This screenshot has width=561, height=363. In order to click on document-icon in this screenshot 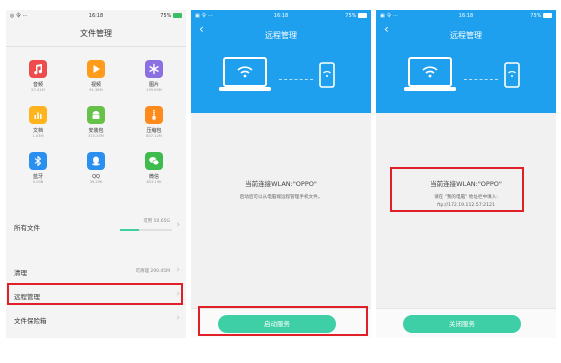, I will do `click(38, 115)`.